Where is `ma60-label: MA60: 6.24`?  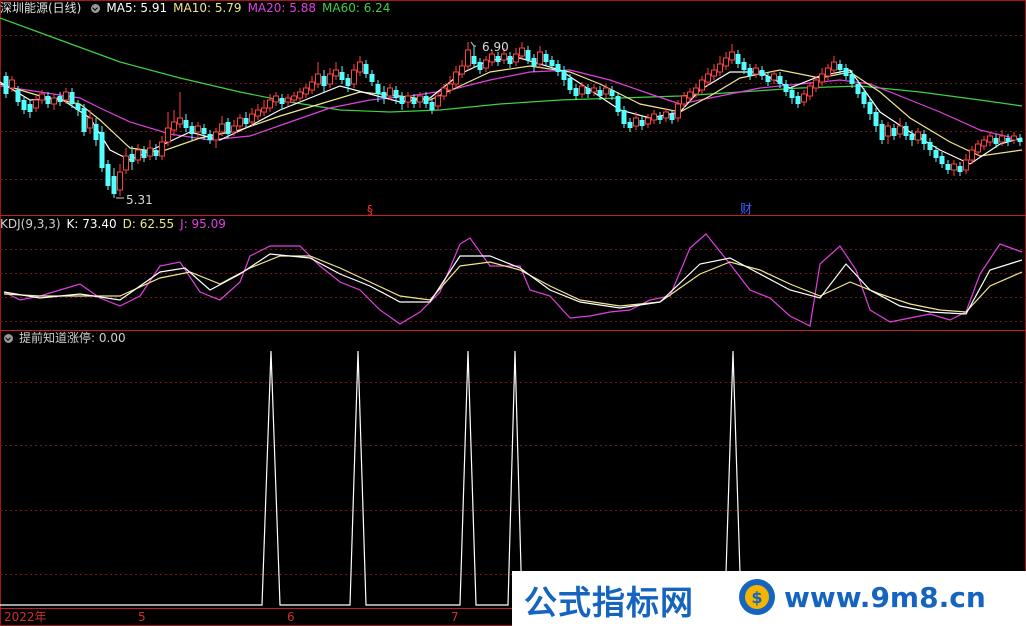 ma60-label: MA60: 6.24 is located at coordinates (356, 8).